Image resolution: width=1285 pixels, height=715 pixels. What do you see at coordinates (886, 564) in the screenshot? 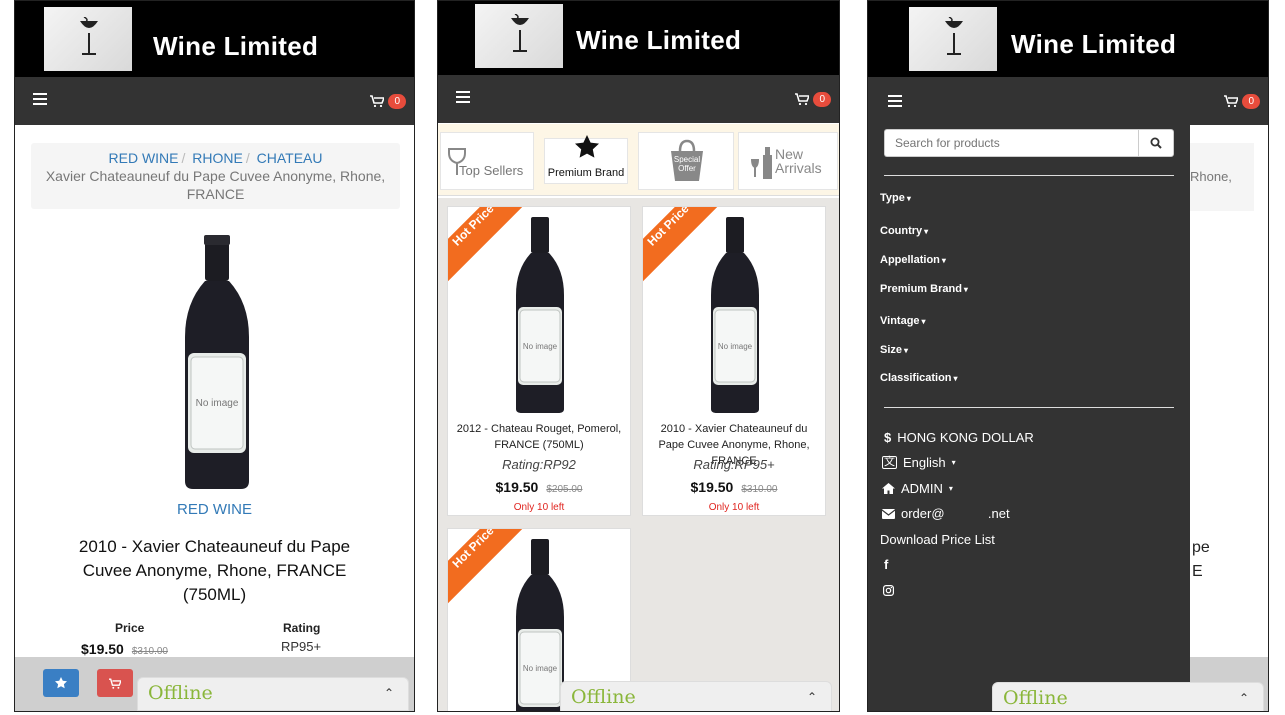
I see `facebook-icon: f` at bounding box center [886, 564].